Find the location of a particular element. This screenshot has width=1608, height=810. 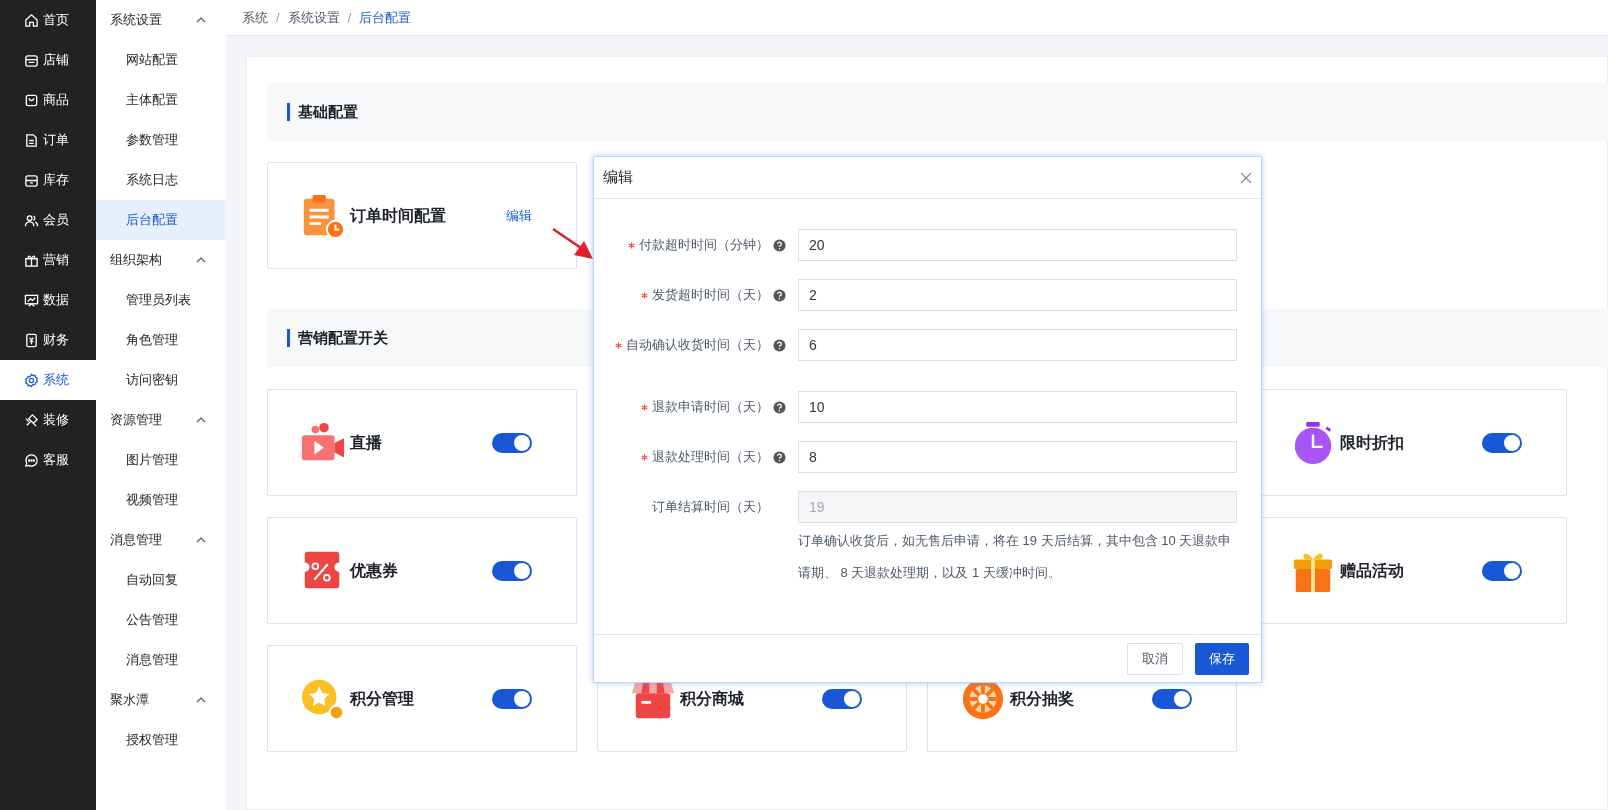

chat-icon is located at coordinates (31, 460).